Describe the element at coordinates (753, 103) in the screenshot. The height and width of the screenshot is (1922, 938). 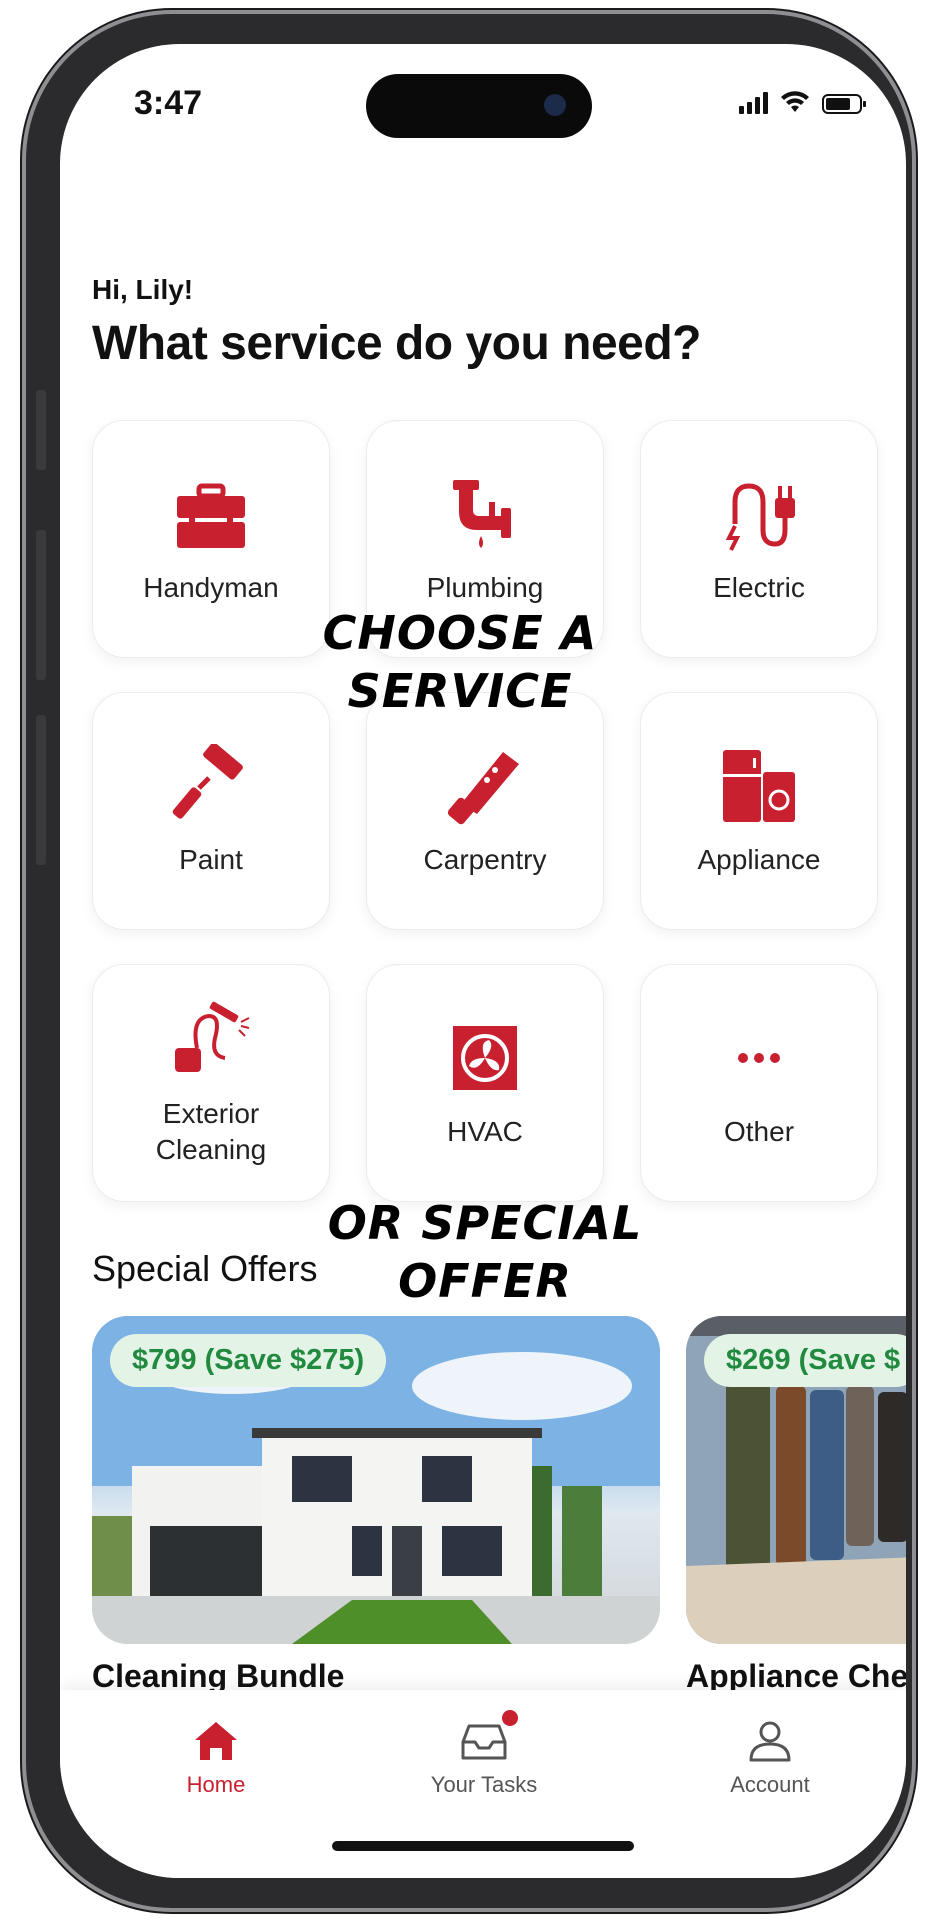
I see `cellular-signal-icon` at that location.